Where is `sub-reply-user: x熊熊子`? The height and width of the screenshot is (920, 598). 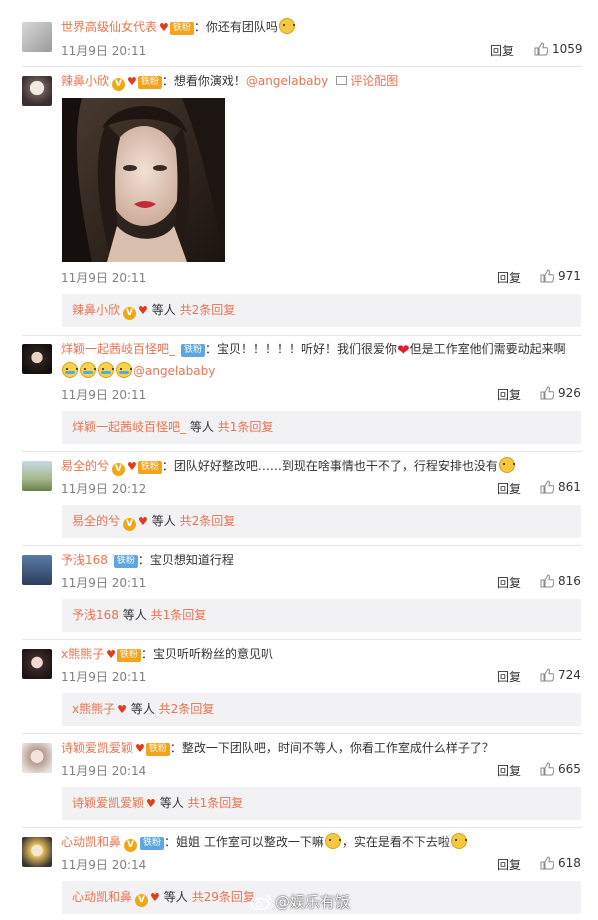
sub-reply-user: x熊熊子 is located at coordinates (93, 709).